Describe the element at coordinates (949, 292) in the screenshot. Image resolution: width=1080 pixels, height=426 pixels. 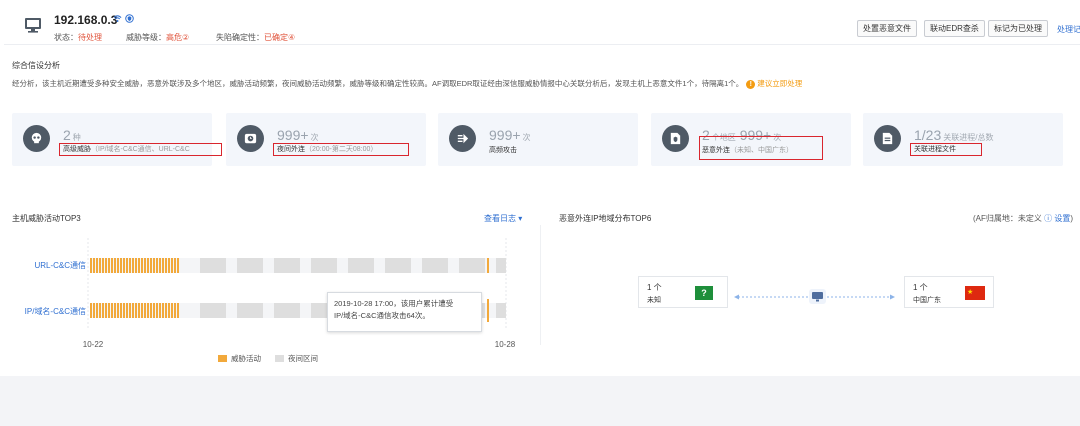
I see `geo-box-guangdong: 1 个 中国广东 ★` at that location.